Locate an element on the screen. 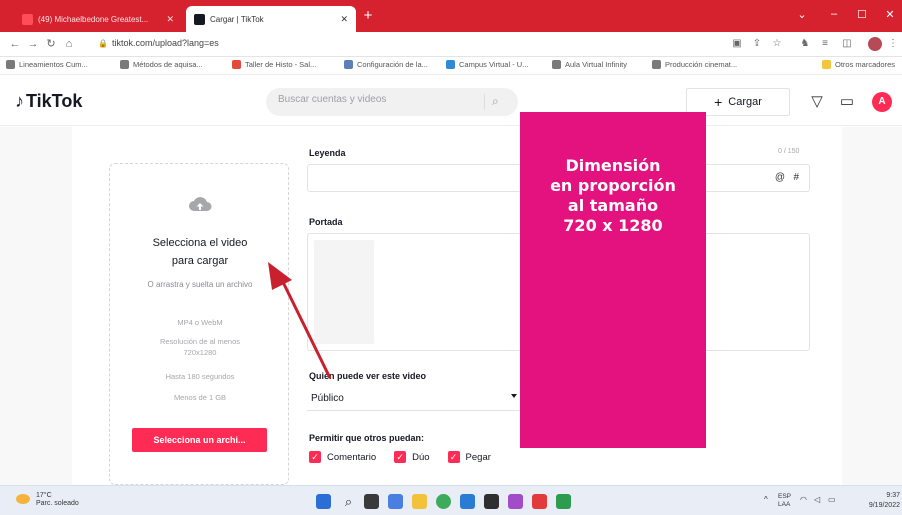 This screenshot has height=515, width=902. maximize-icon: ☐ is located at coordinates (862, 14).